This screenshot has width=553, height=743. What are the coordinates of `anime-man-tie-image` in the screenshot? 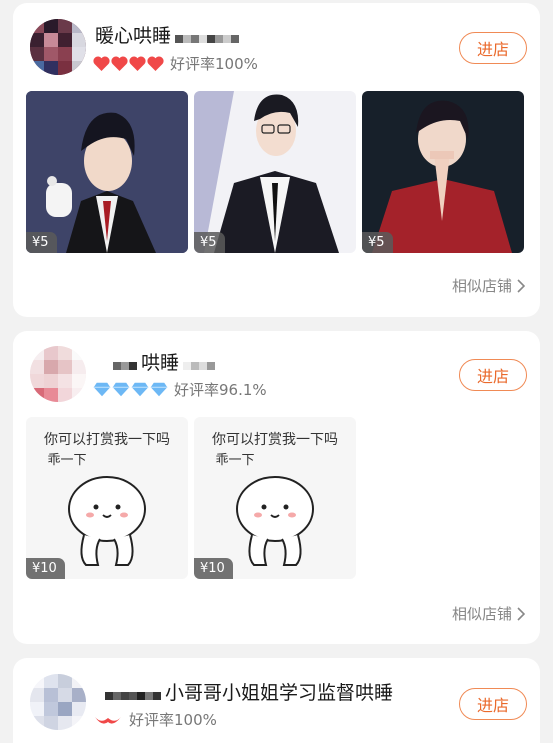 It's located at (275, 172).